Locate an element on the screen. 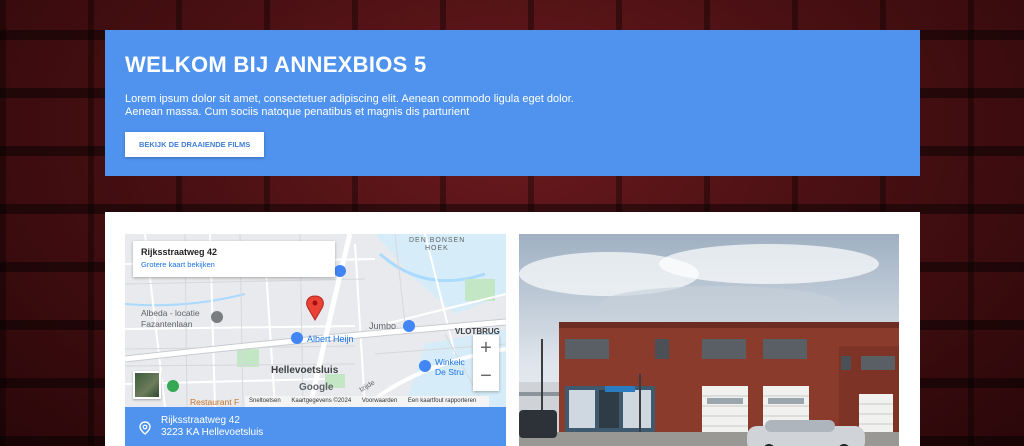 Image resolution: width=1024 pixels, height=446 pixels. google-logo: Google is located at coordinates (316, 387).